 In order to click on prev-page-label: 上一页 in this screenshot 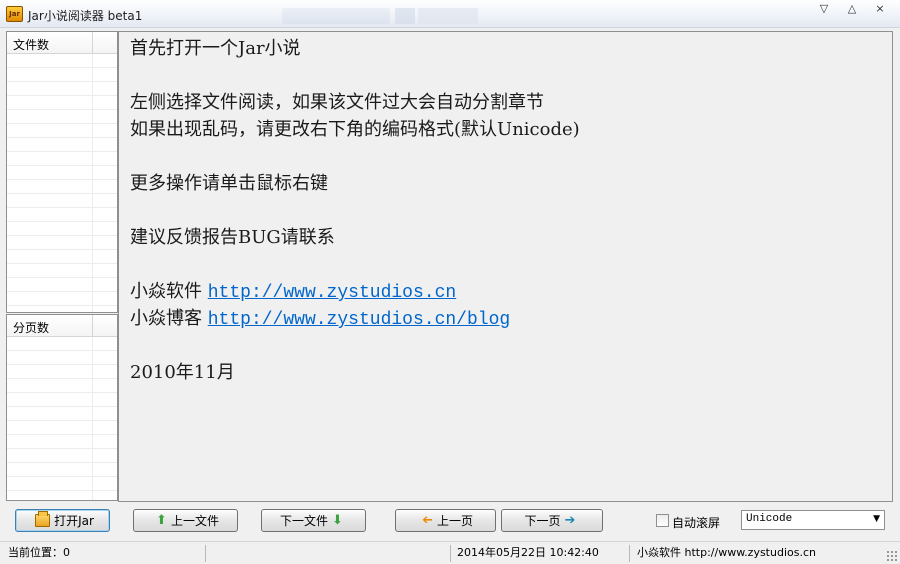, I will do `click(454, 521)`.